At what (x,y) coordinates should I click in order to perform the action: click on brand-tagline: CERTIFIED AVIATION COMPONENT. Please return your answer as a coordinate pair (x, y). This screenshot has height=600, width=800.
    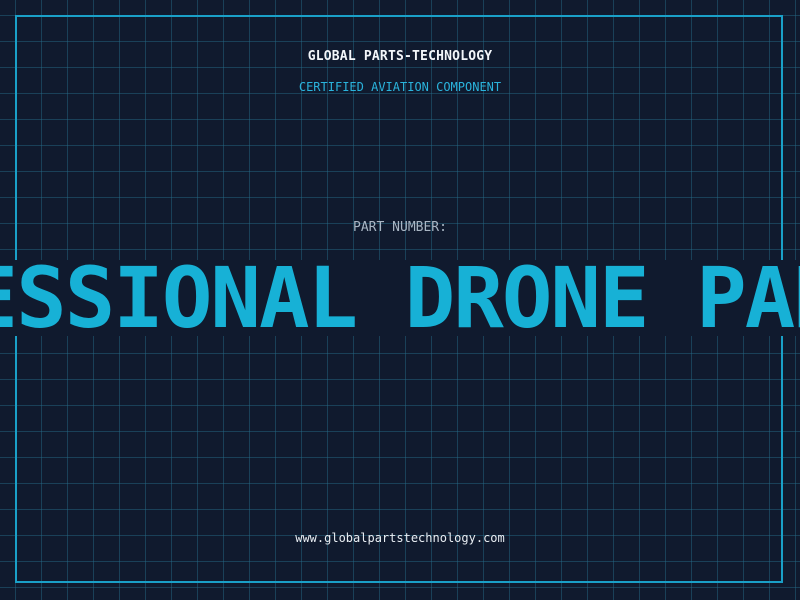
    Looking at the image, I should click on (400, 87).